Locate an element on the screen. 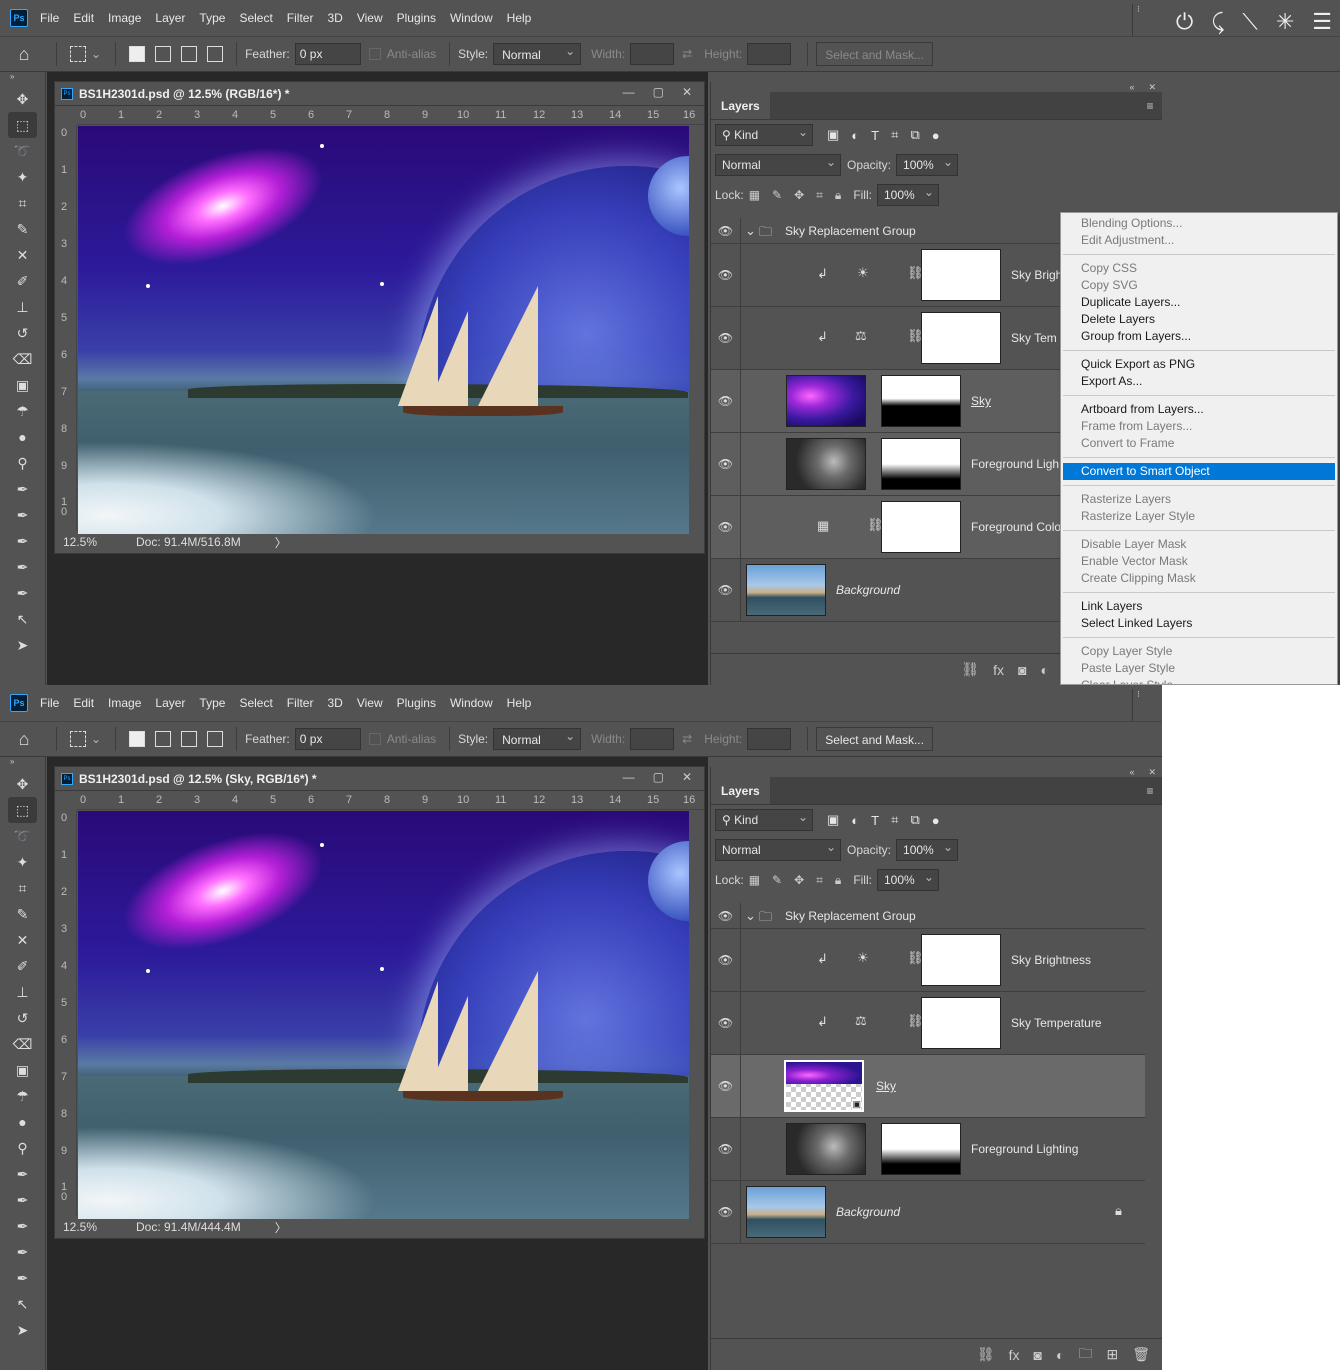 The height and width of the screenshot is (1370, 1340). healing-tool-icon: ✕ is located at coordinates (22, 940).